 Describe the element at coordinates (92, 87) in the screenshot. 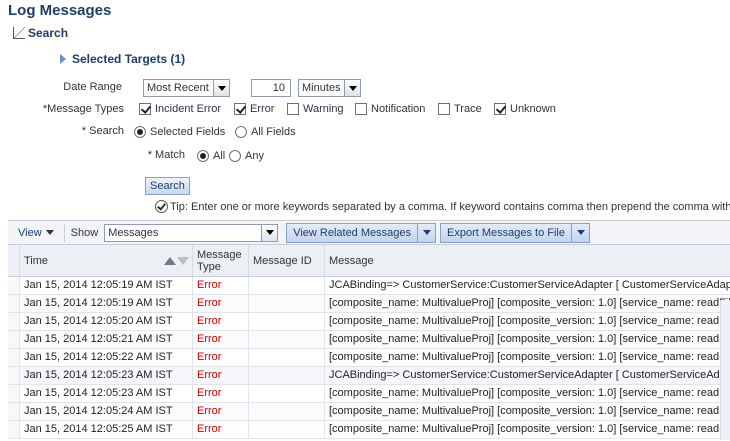

I see `date-range-label: Date Range` at that location.